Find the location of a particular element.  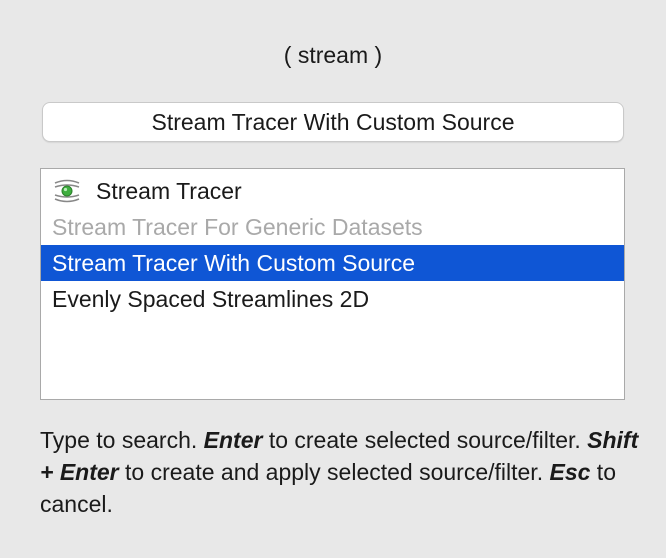

list-item-evenly-spaced-streamlines: Evenly Spaced Streamlines 2D is located at coordinates (332, 299).